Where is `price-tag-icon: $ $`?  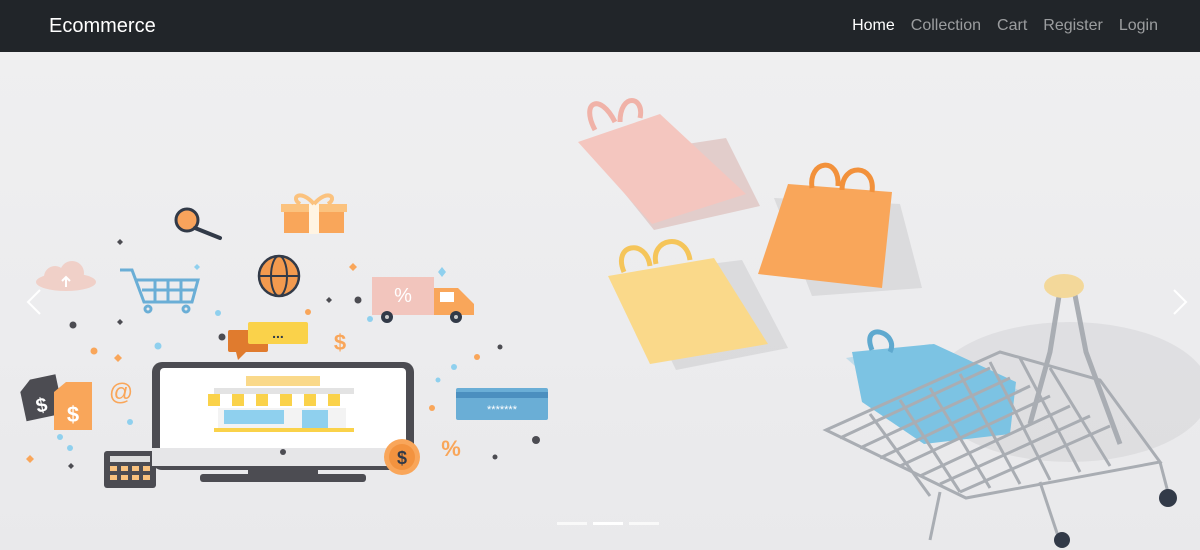
price-tag-icon: $ $ is located at coordinates (56, 402).